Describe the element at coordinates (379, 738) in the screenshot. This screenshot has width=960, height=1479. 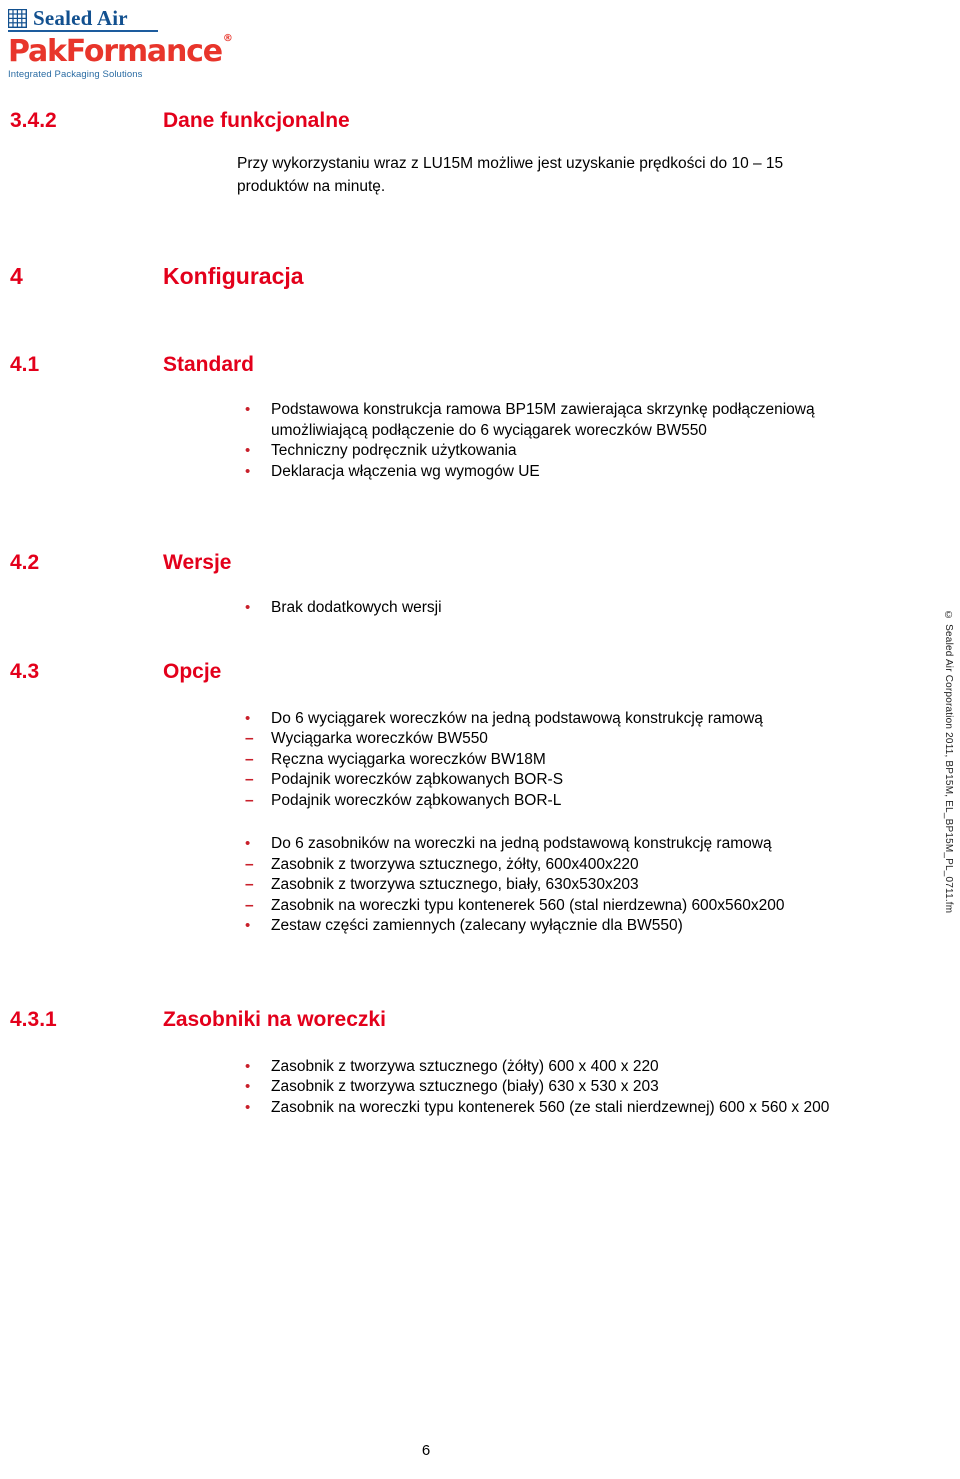
I see `list-item-label: Wyciągarka woreczków BW550` at that location.